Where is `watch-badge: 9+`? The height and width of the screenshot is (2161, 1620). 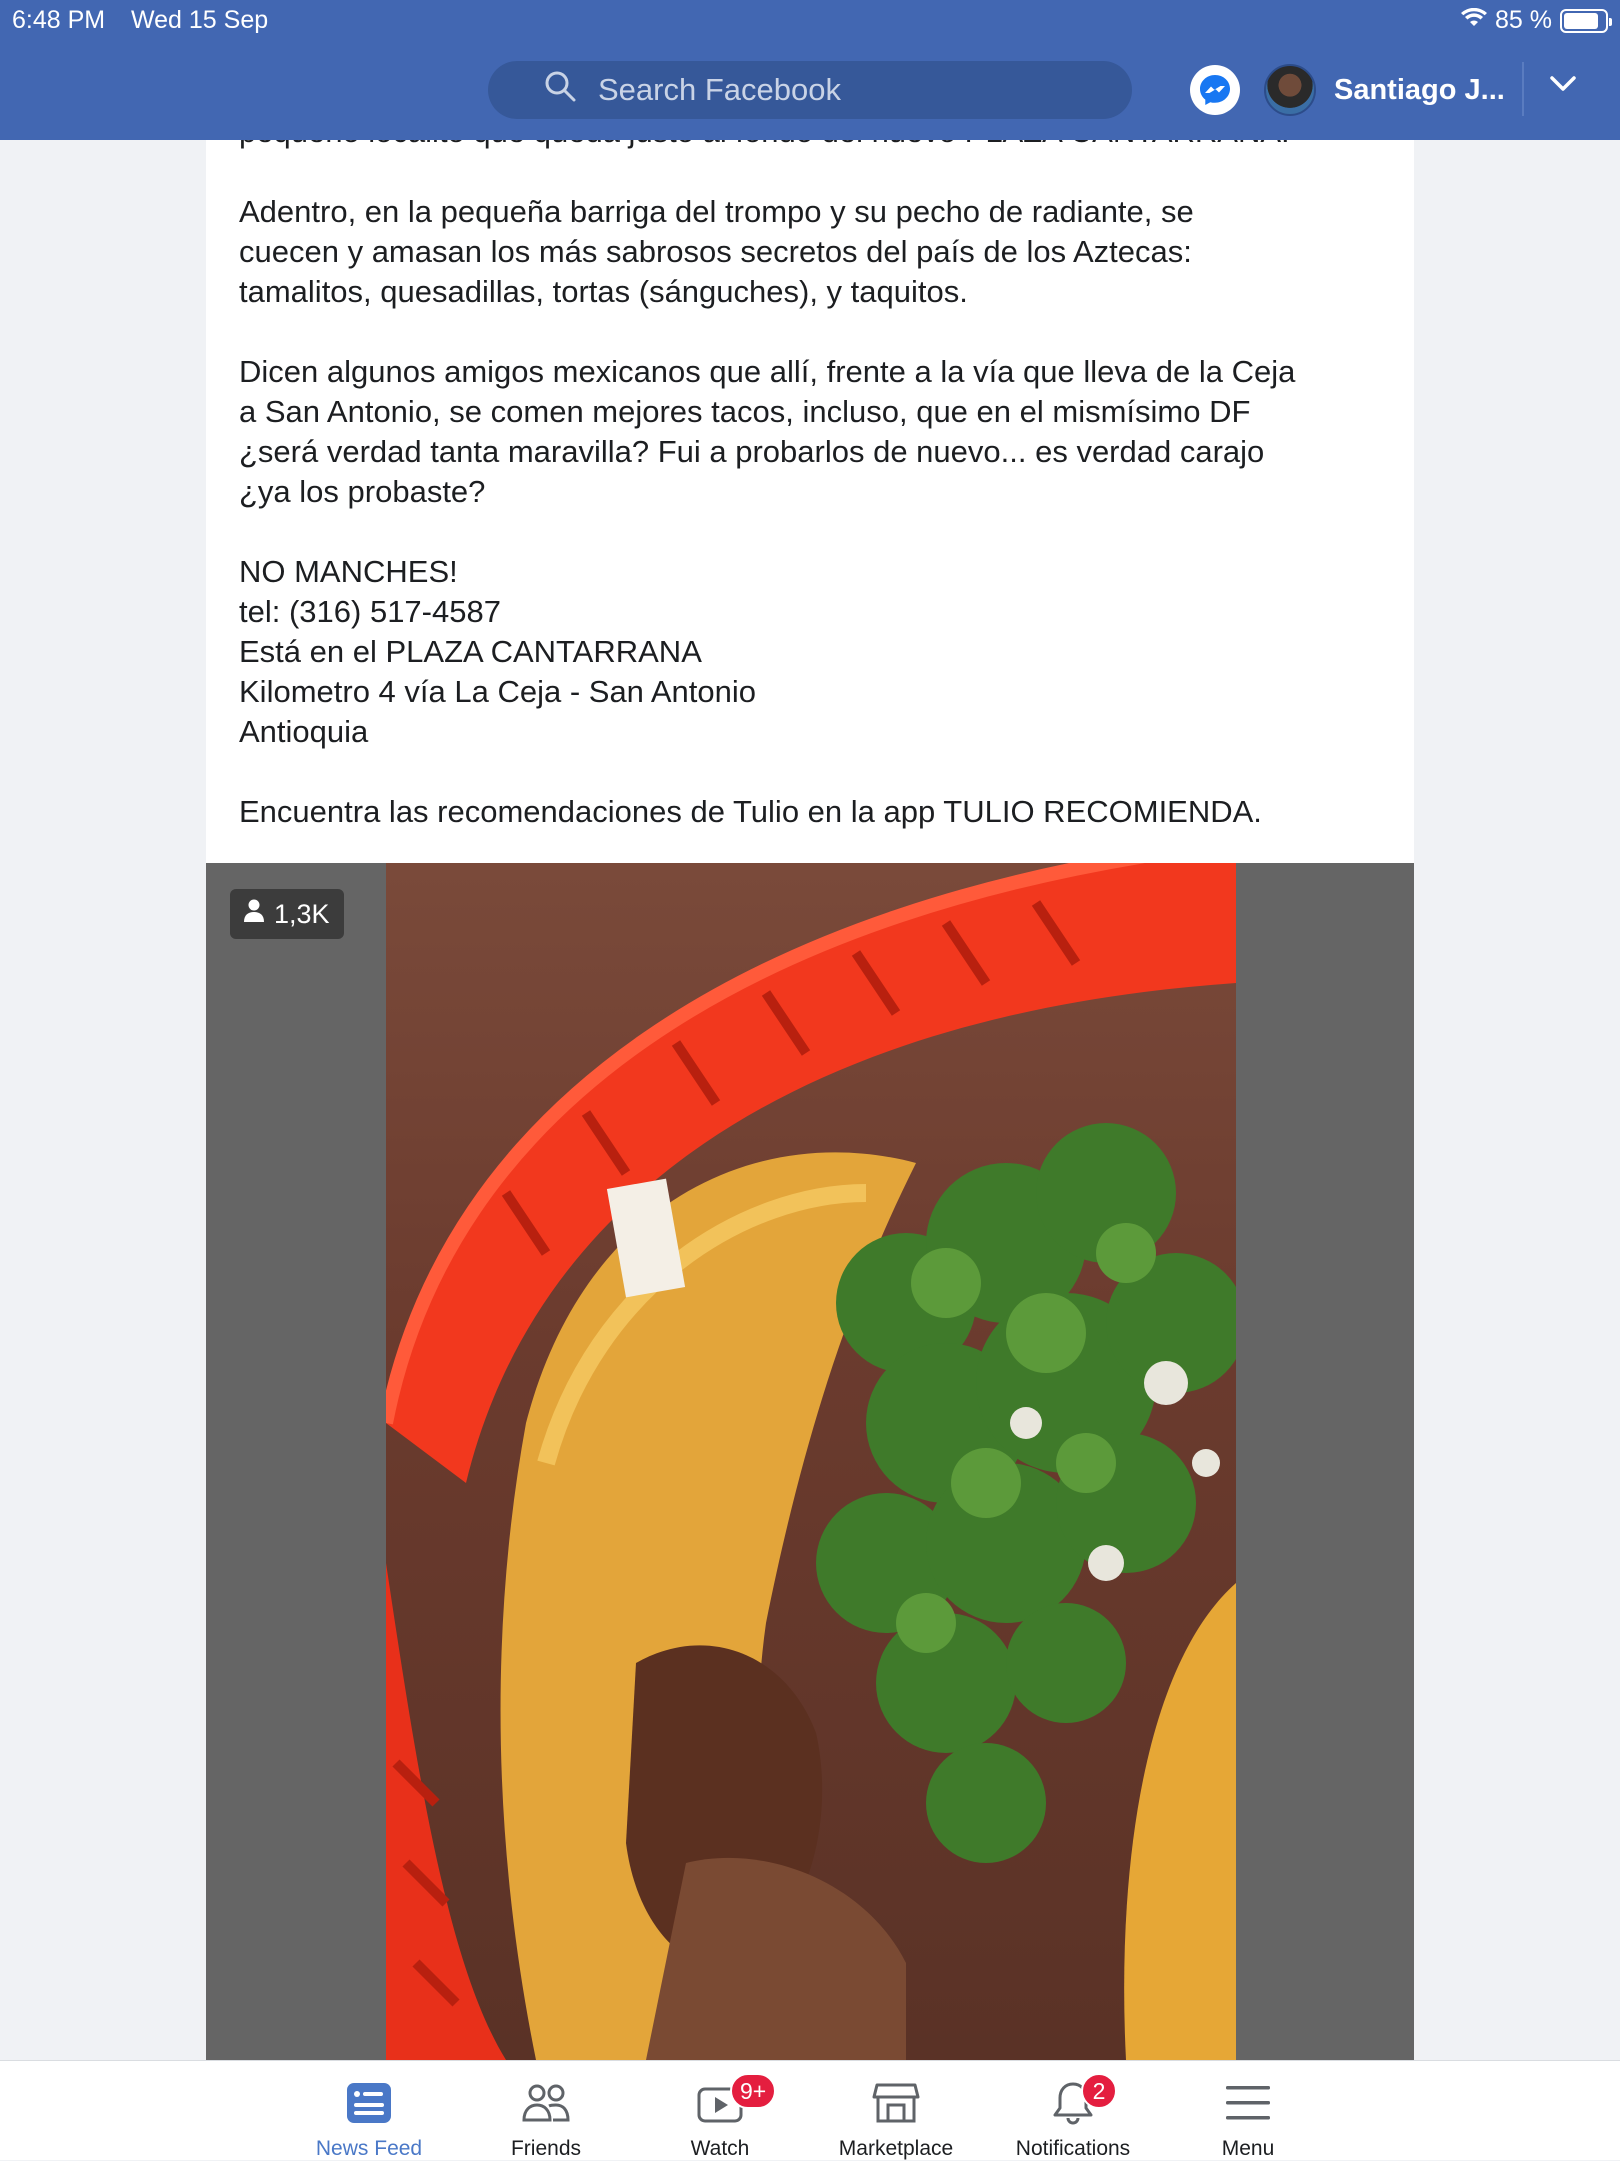
watch-badge: 9+ is located at coordinates (753, 2091).